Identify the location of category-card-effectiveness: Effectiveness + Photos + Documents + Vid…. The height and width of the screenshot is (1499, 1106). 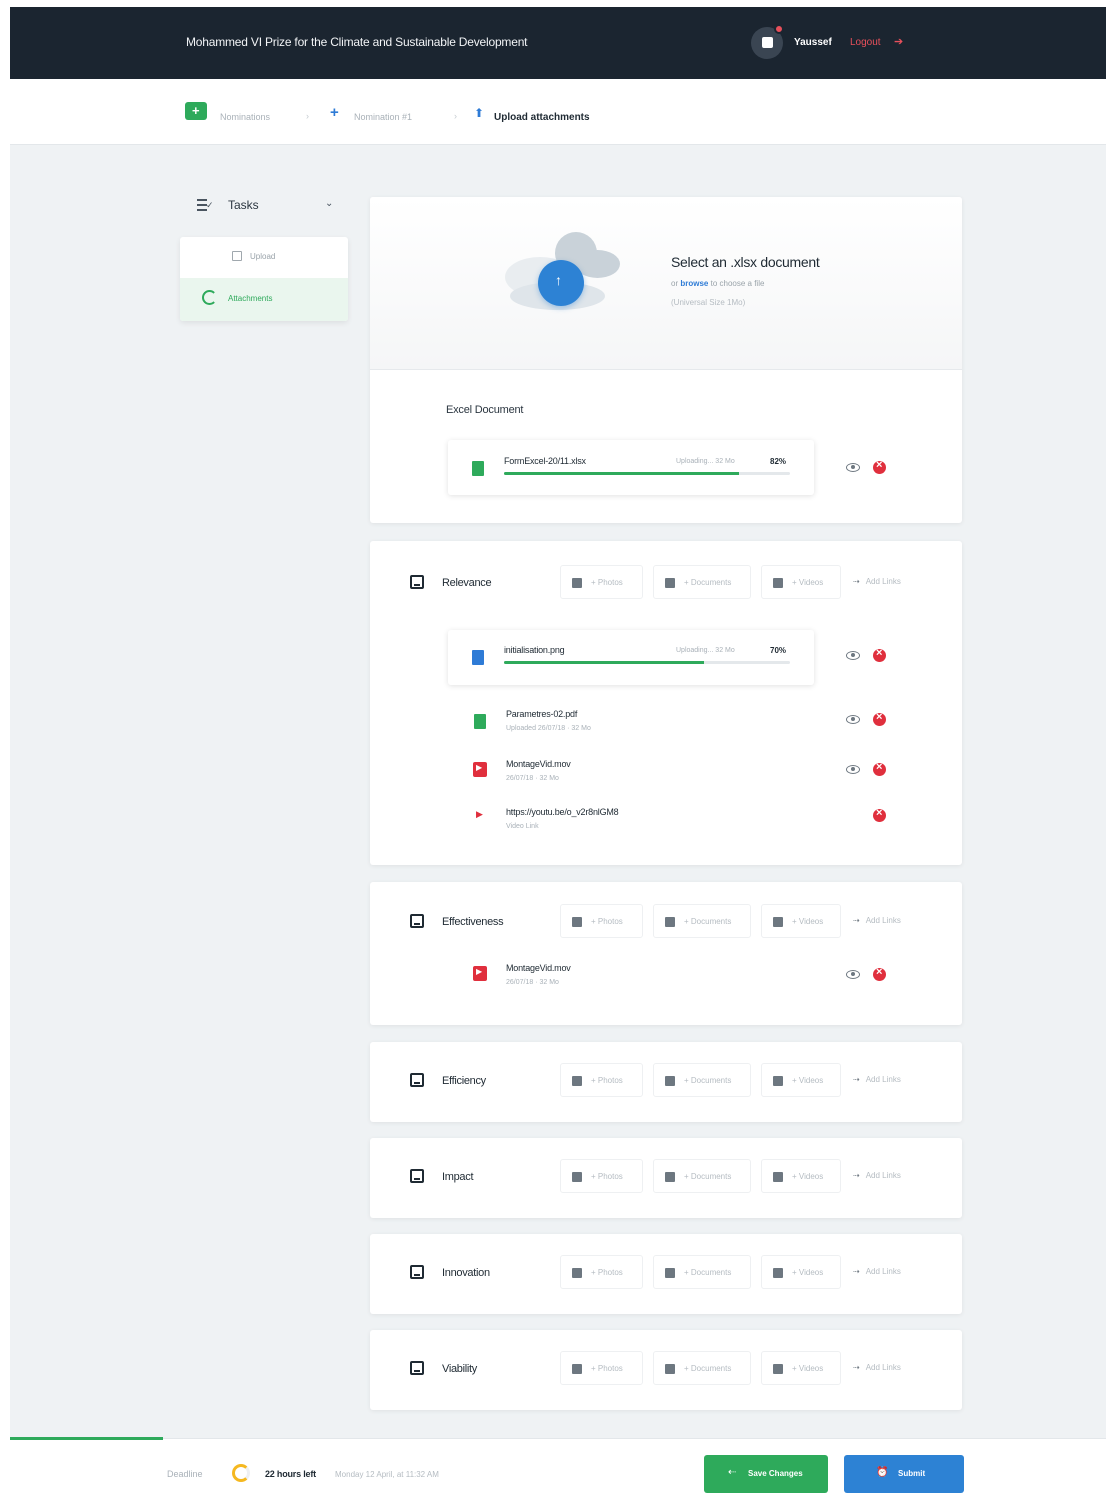
(666, 953).